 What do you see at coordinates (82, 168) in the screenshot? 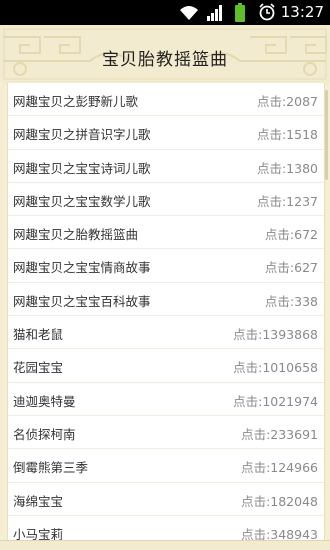
I see `item-title: 网趣宝贝之宝宝诗词儿歌` at bounding box center [82, 168].